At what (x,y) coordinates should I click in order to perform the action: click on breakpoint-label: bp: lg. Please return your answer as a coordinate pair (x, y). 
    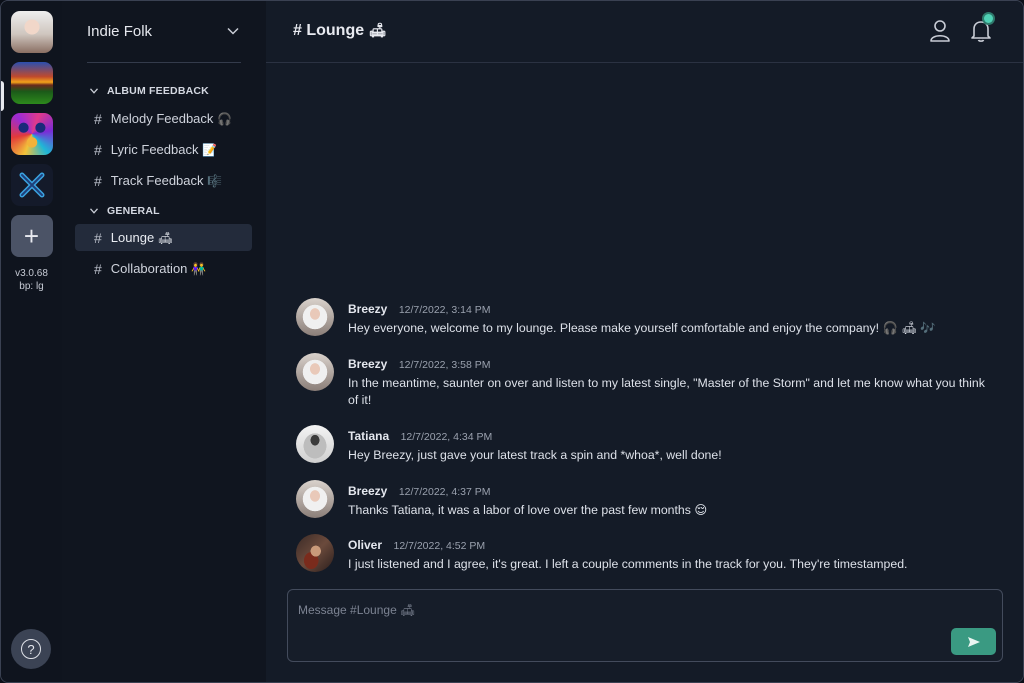
    Looking at the image, I should click on (31, 286).